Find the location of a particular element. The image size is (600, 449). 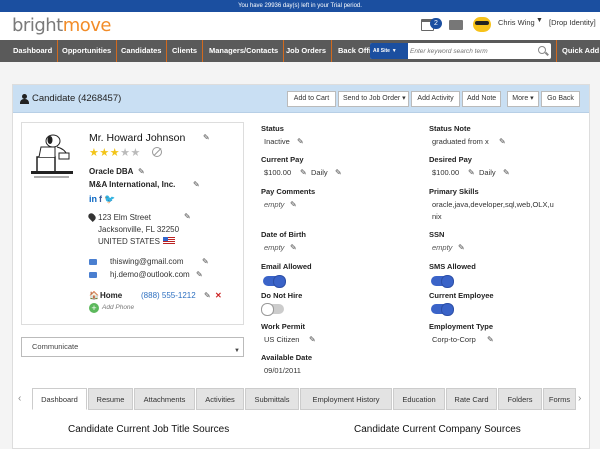

tab-employment-history: Employment History is located at coordinates (346, 399).